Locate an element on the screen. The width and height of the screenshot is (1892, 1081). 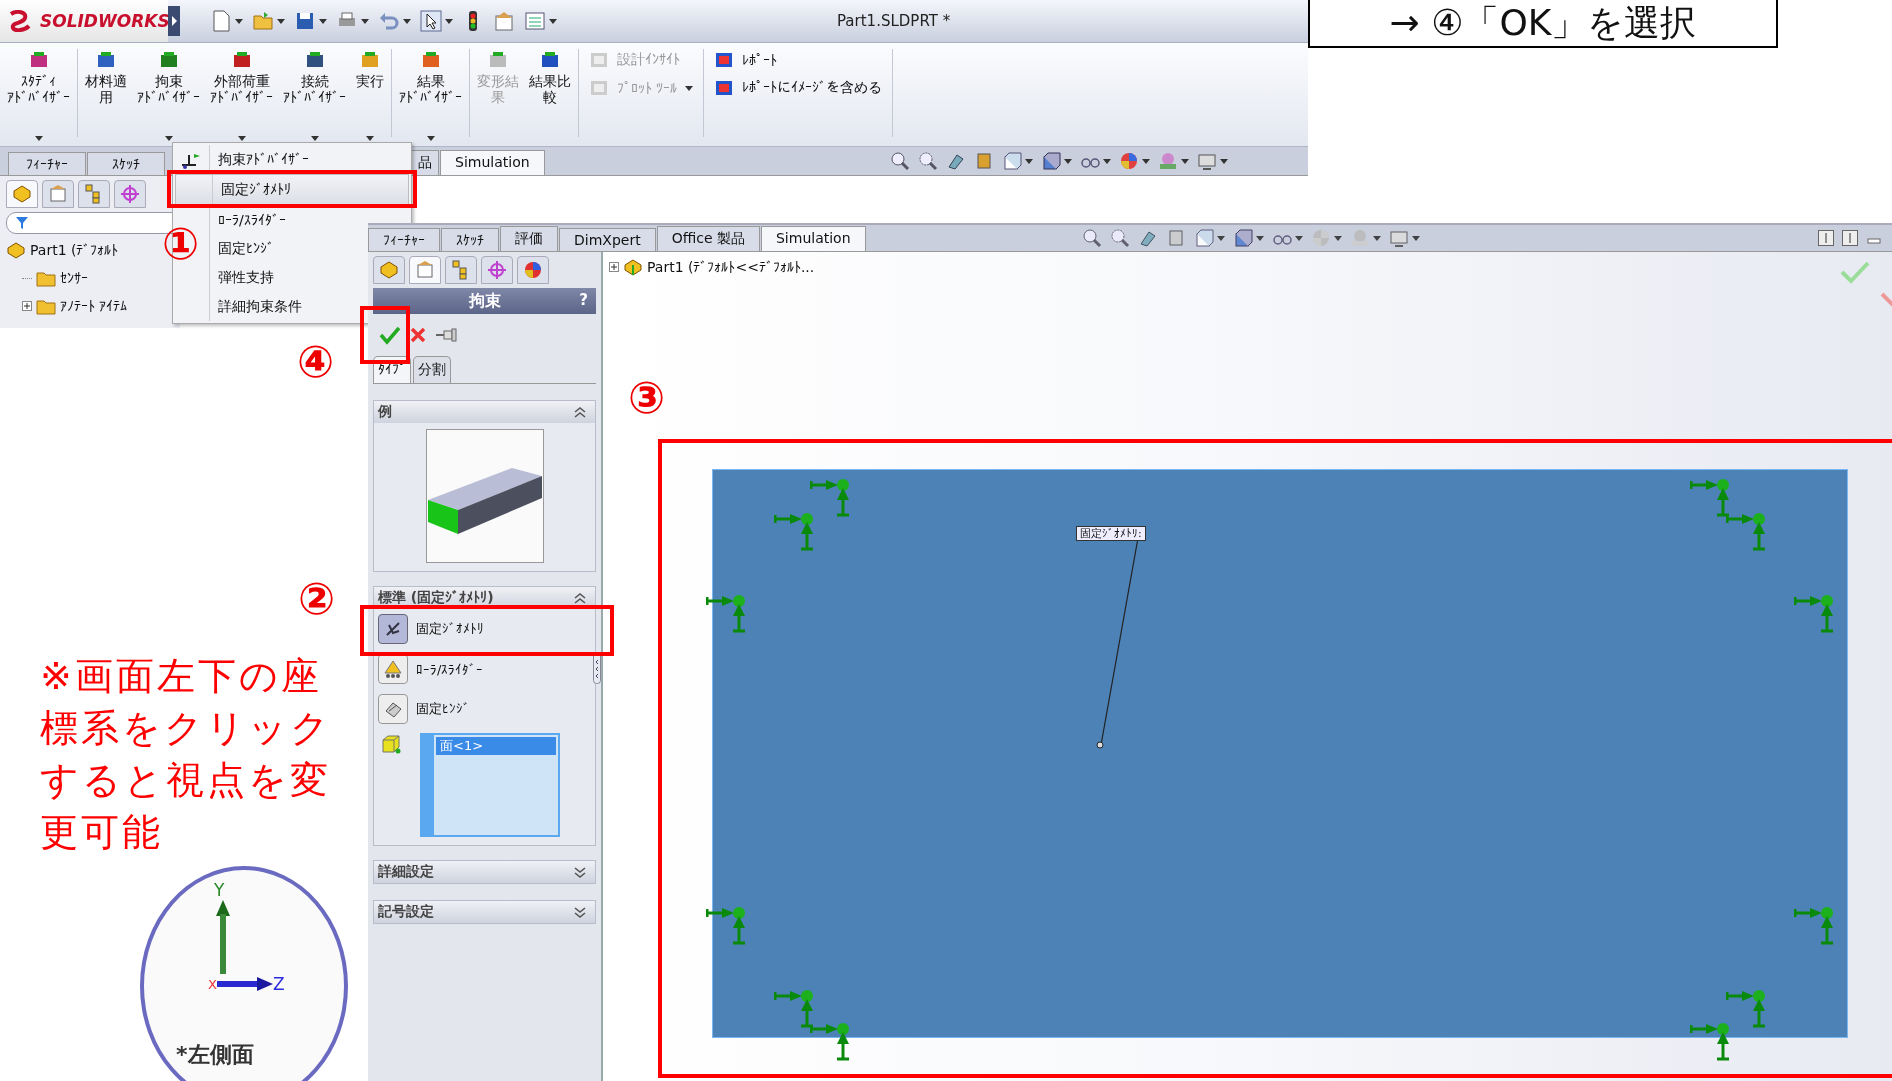
view-label: *左側面 is located at coordinates (215, 1055).